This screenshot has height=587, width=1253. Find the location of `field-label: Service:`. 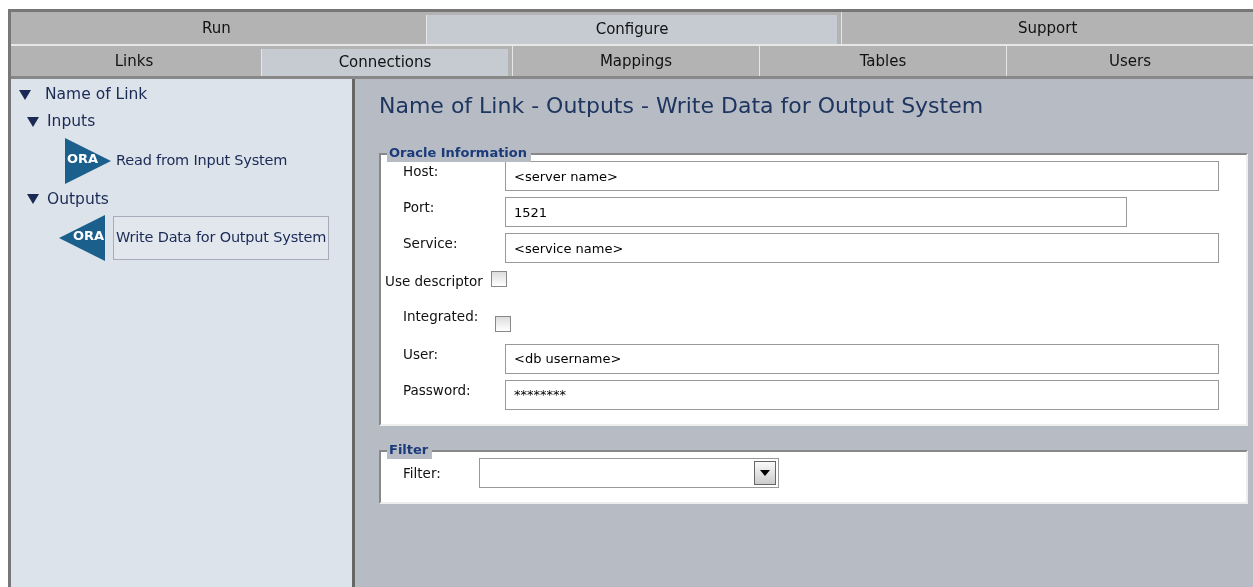

field-label: Service: is located at coordinates (430, 244).